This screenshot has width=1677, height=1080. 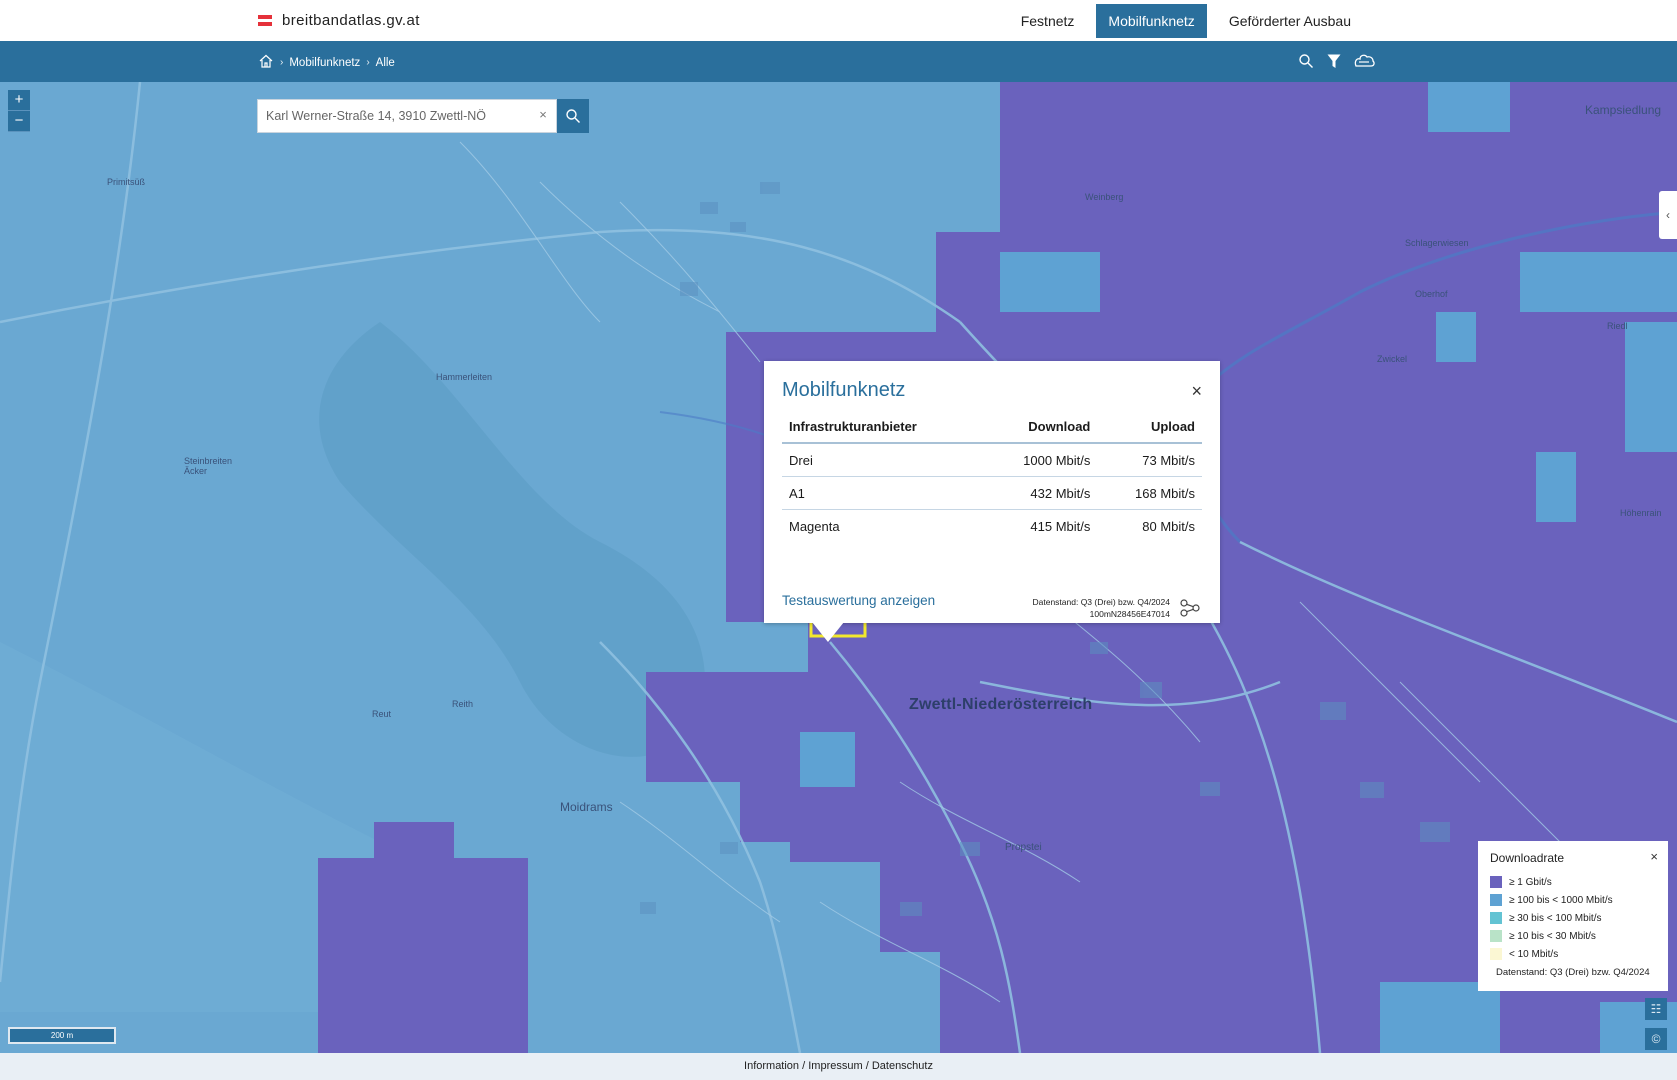 What do you see at coordinates (1527, 858) in the screenshot?
I see `legend-title: Downloadrate` at bounding box center [1527, 858].